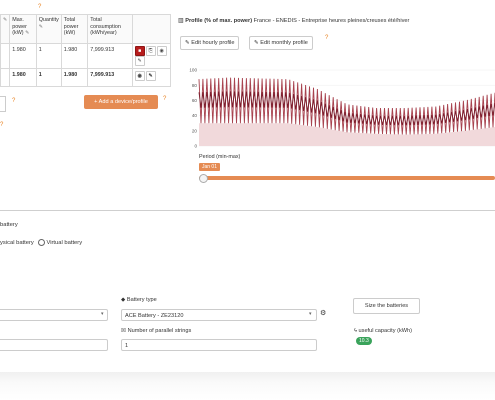 This screenshot has width=495, height=400. I want to click on label-text: useful capacity (kWh), so click(385, 331).